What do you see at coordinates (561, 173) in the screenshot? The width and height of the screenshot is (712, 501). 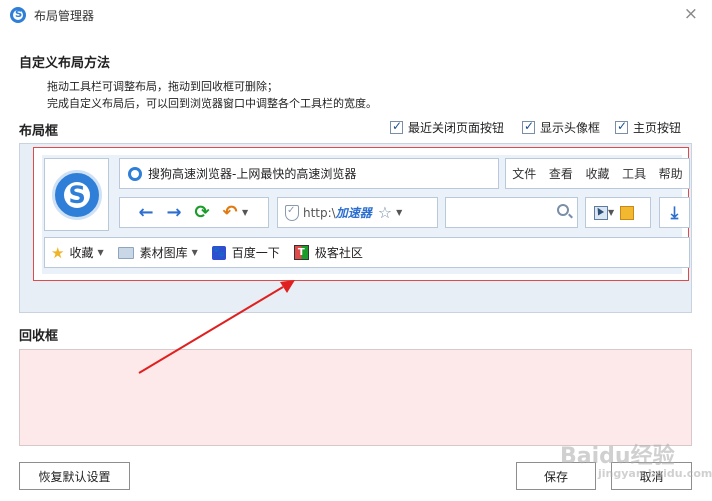 I see `menu-view: 查看` at bounding box center [561, 173].